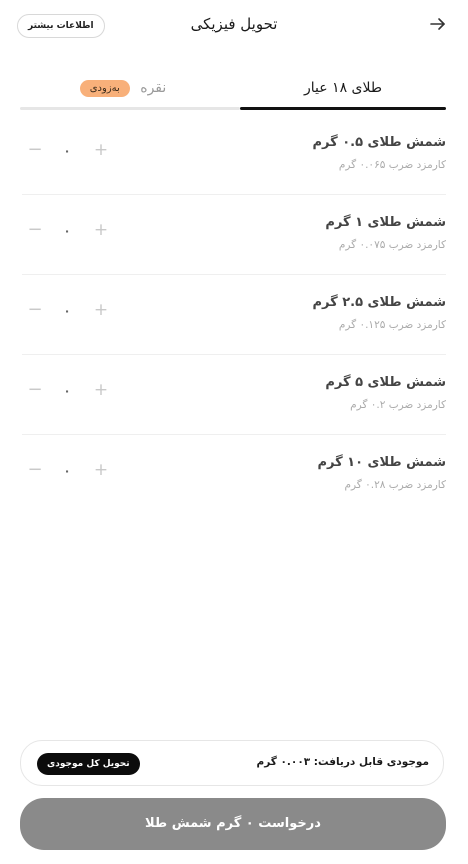 Image resolution: width=468 pixels, height=864 pixels. What do you see at coordinates (392, 165) in the screenshot?
I see `item-fee: کارمزد ضرب ۰.۰۶۵ گرم` at bounding box center [392, 165].